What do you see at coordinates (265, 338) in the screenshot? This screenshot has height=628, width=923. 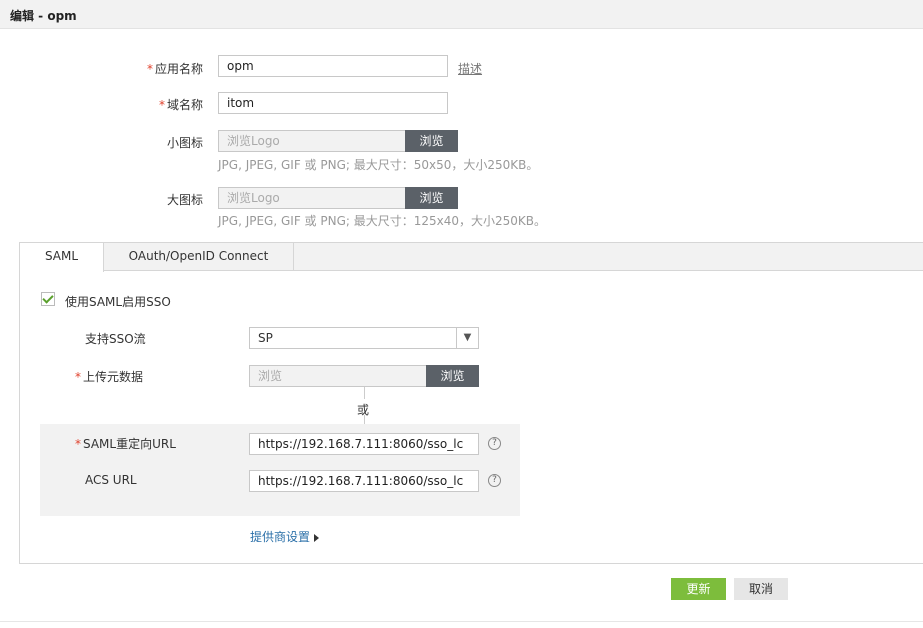 I see `sso-flow-value: SP` at bounding box center [265, 338].